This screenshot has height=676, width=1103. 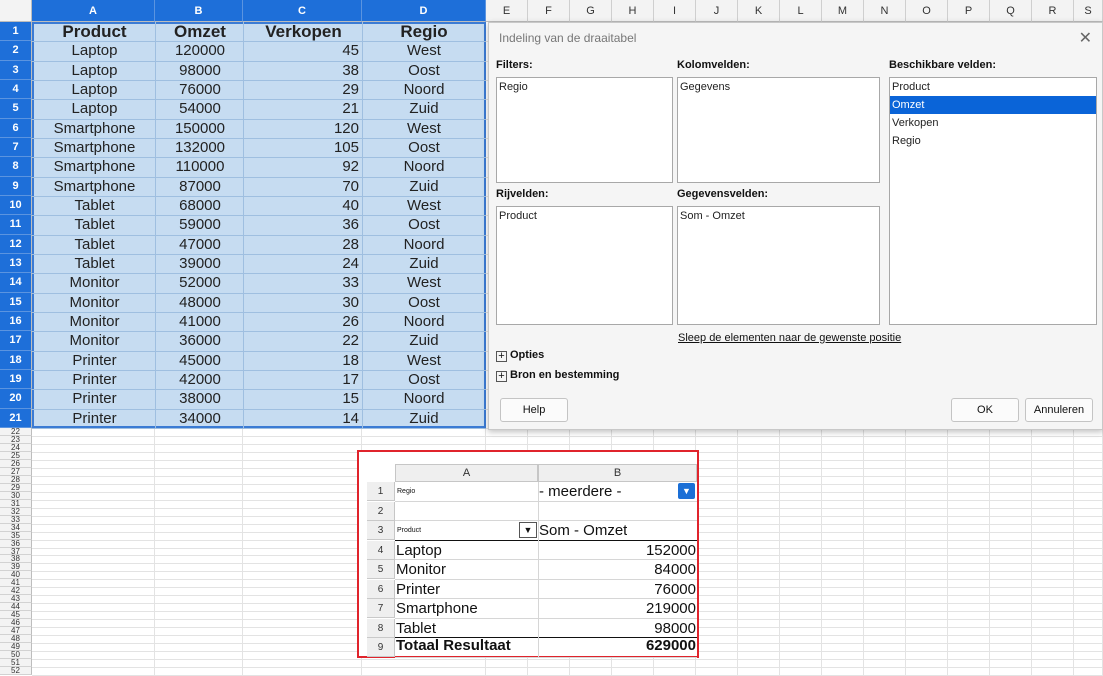 What do you see at coordinates (303, 340) in the screenshot?
I see `table-cell: 22` at bounding box center [303, 340].